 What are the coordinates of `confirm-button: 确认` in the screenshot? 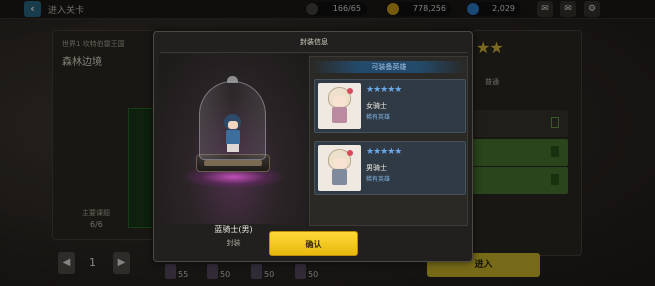 It's located at (313, 243).